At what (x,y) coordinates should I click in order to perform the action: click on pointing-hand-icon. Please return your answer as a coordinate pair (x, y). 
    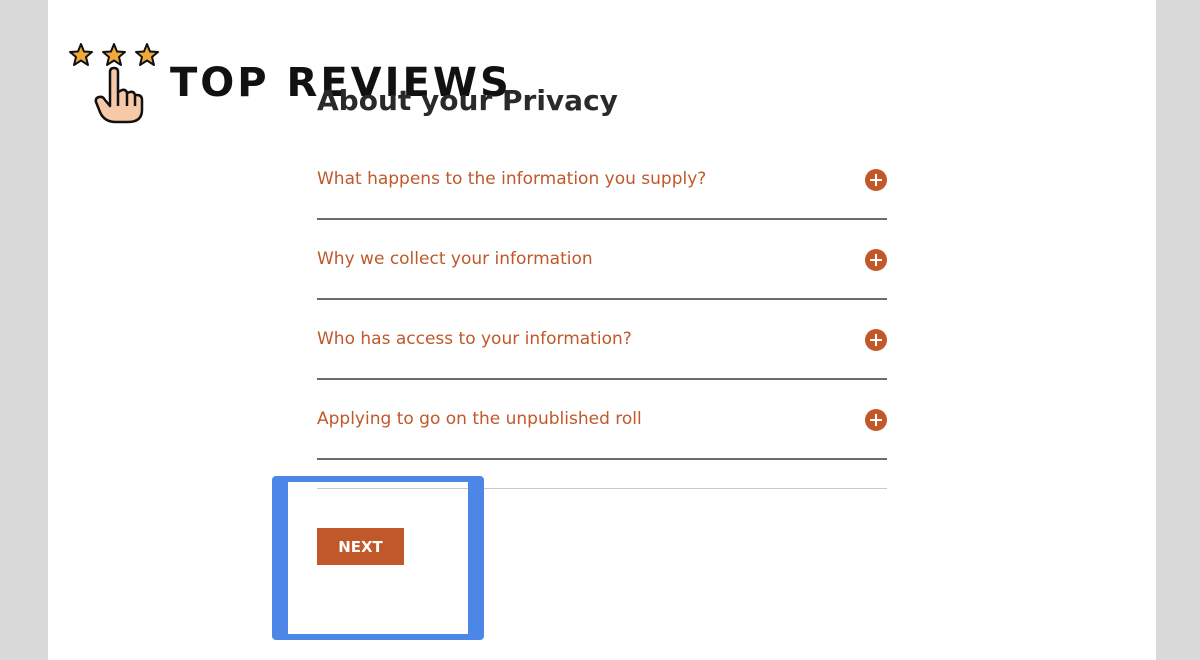
    Looking at the image, I should click on (119, 95).